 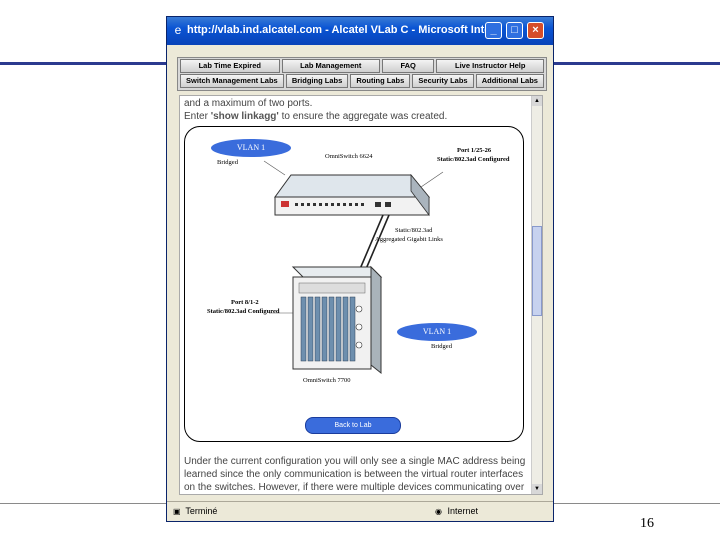 What do you see at coordinates (537, 271) in the screenshot?
I see `scroll-thumb` at bounding box center [537, 271].